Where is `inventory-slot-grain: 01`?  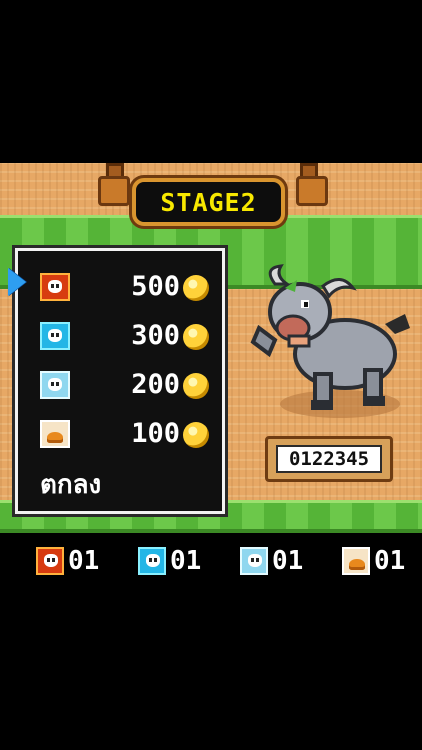
inventory-slot-grain: 01 is located at coordinates (373, 561).